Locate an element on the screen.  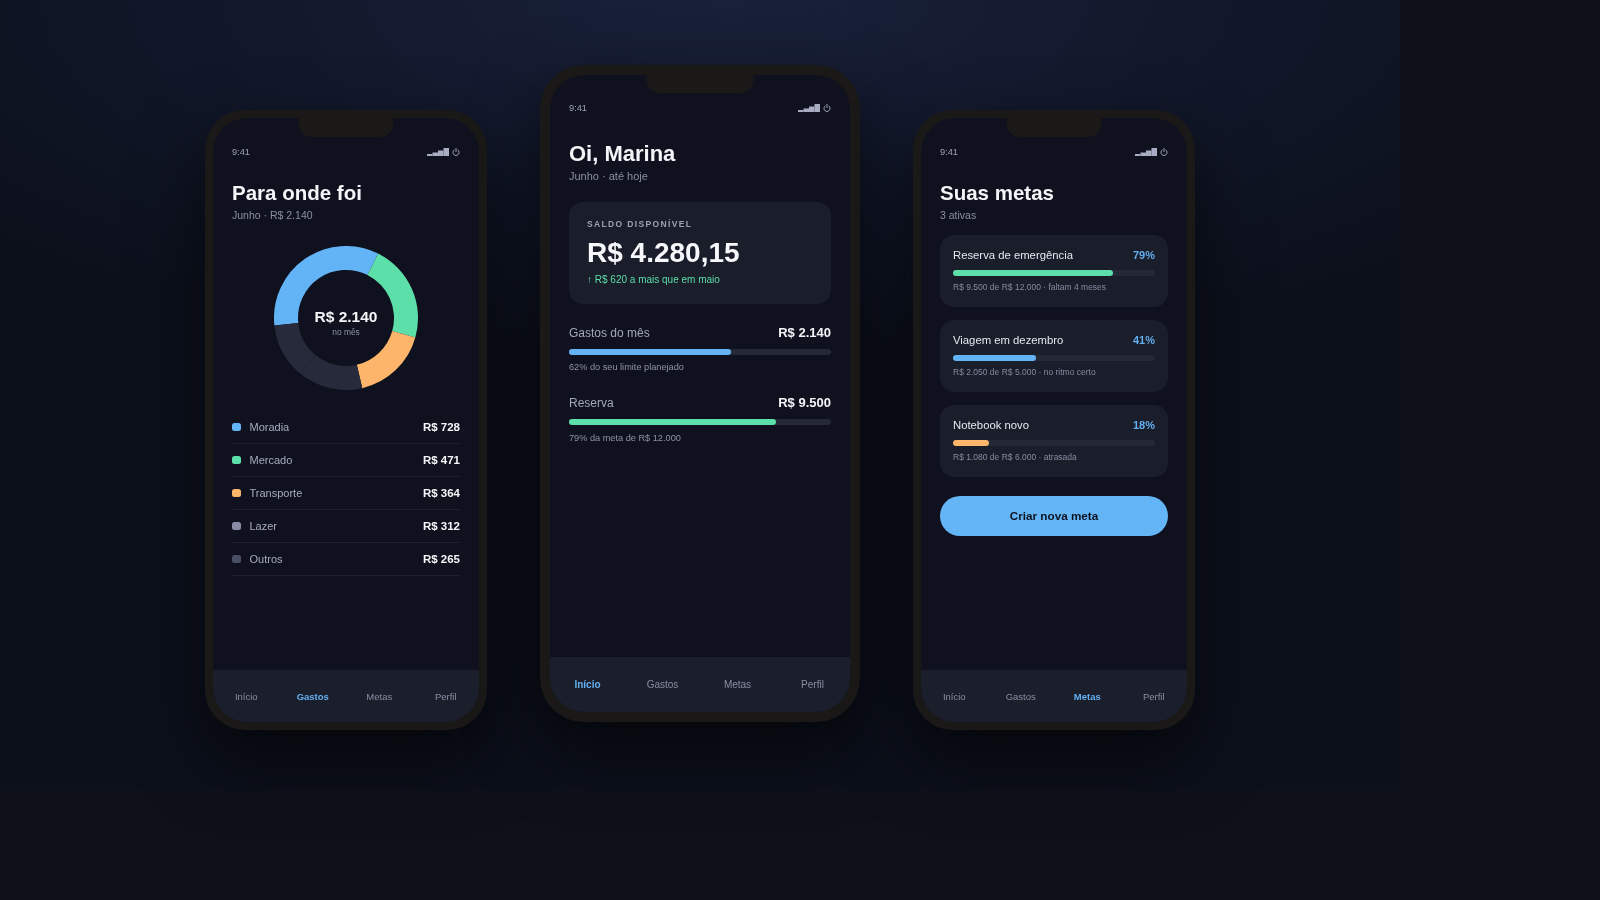
category-amount: R$ 312 is located at coordinates (441, 526).